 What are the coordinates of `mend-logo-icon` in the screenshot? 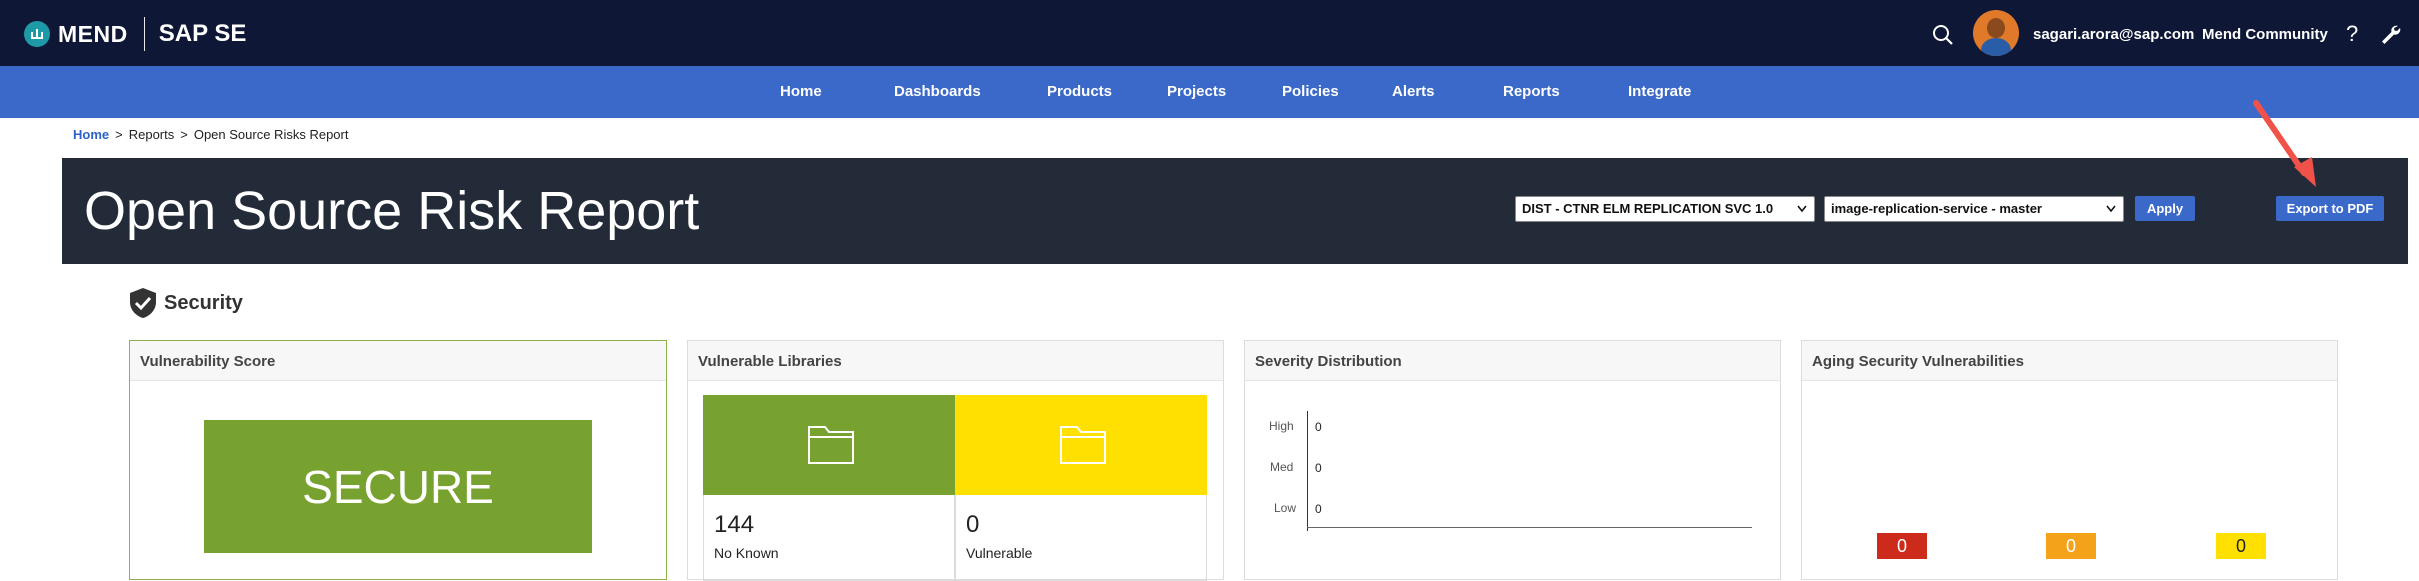 It's located at (37, 34).